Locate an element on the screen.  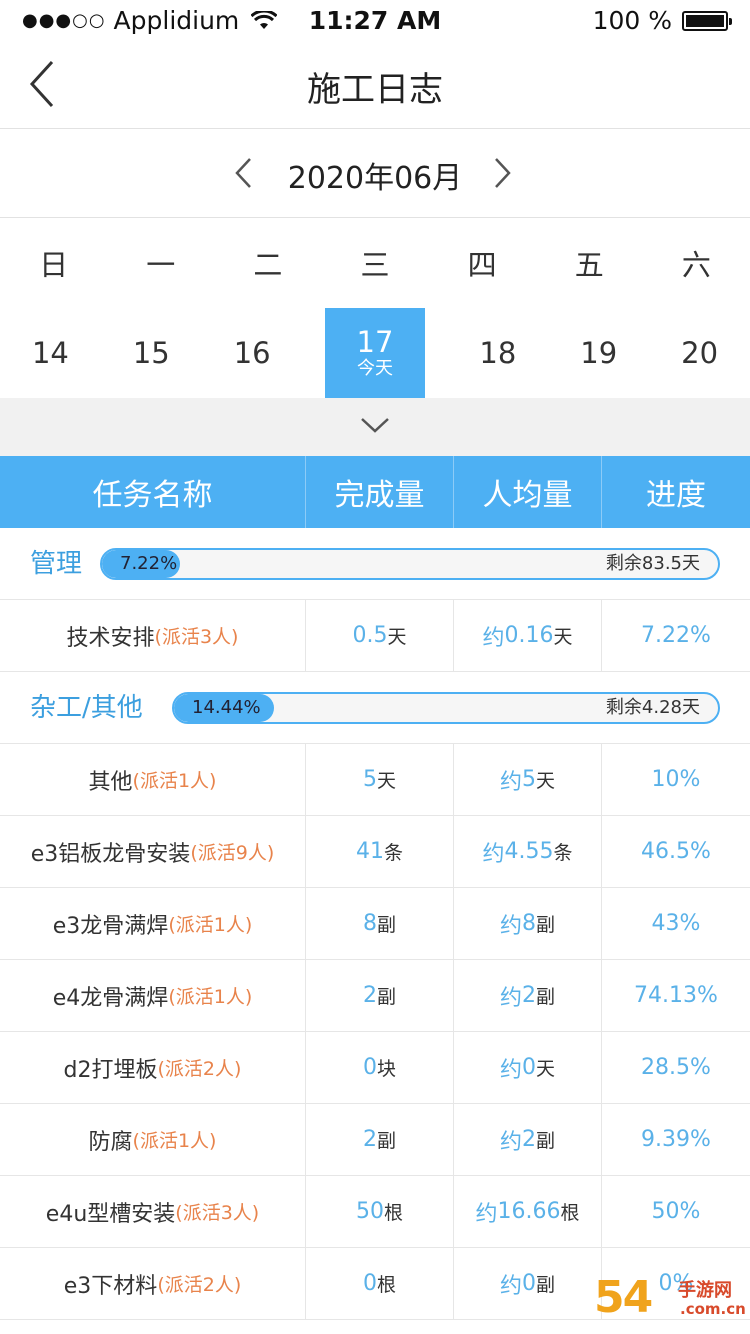
date-number: 14 is located at coordinates (50, 353).